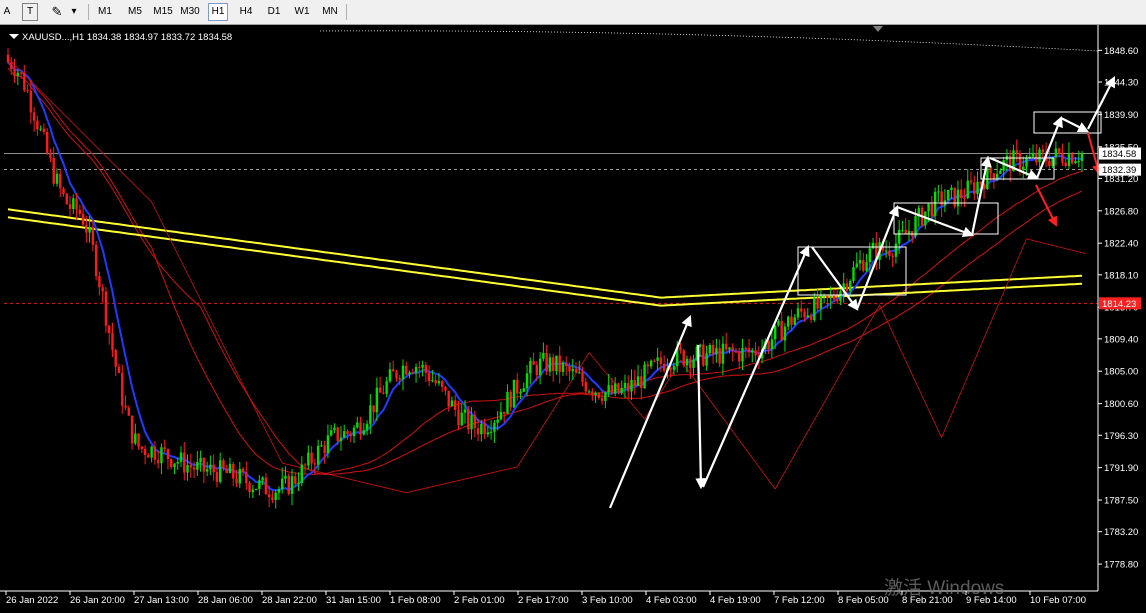  I want to click on x-tick-label: 2 Feb 01:00, so click(479, 600).